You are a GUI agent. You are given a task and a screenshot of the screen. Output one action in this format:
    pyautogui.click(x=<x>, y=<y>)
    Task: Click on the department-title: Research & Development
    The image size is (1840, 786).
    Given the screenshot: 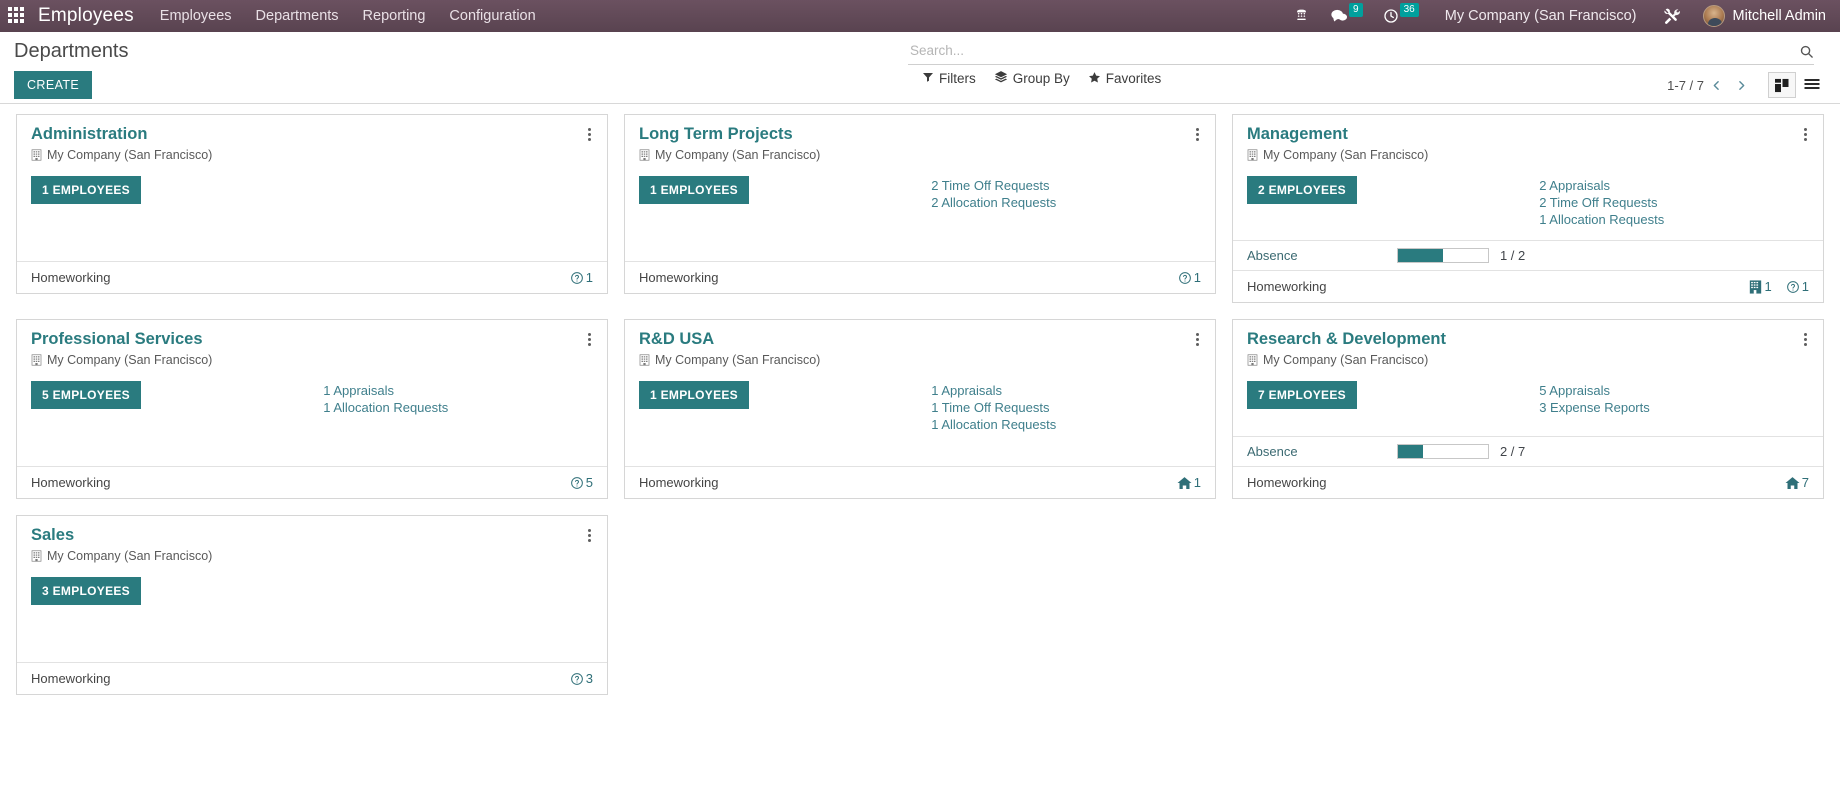 What is the action you would take?
    pyautogui.click(x=1346, y=340)
    